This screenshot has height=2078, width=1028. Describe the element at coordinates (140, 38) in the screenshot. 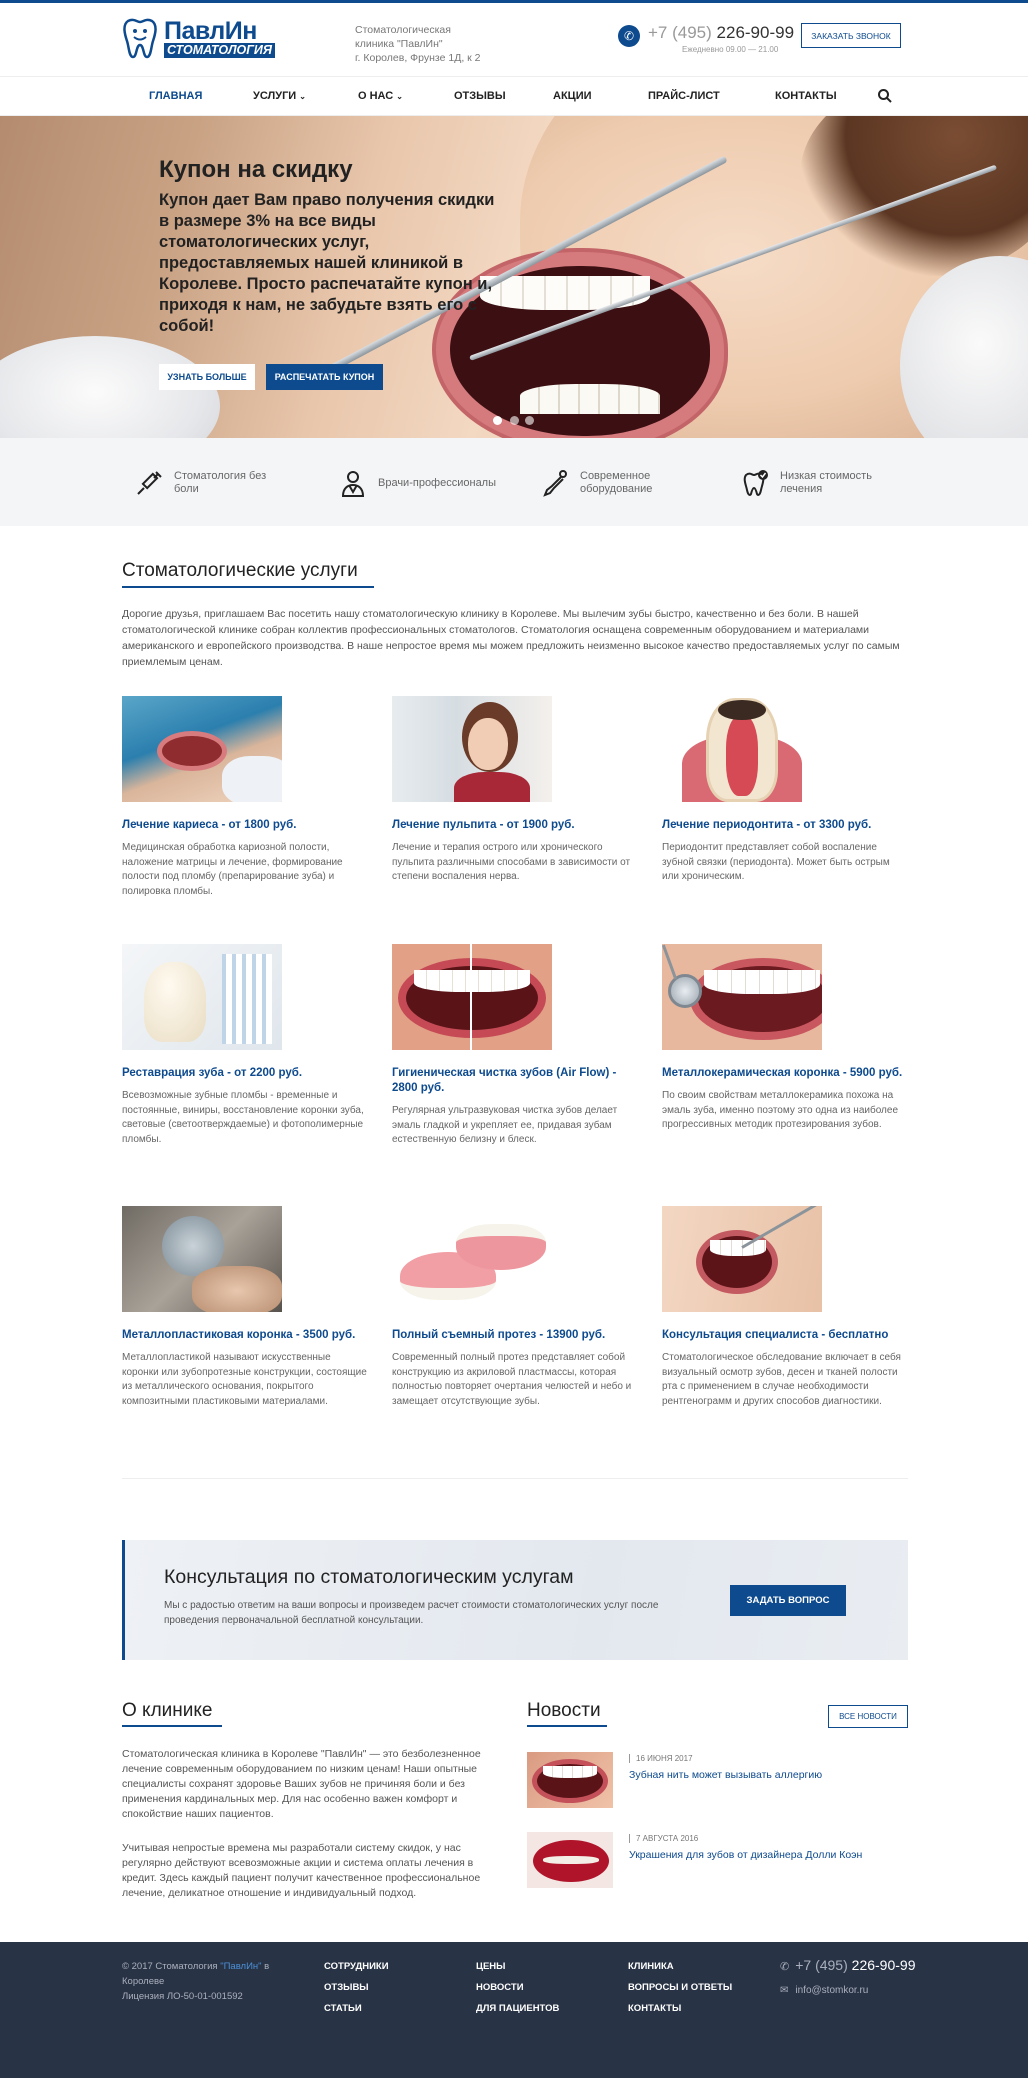

I see `tooth-logo-icon` at that location.